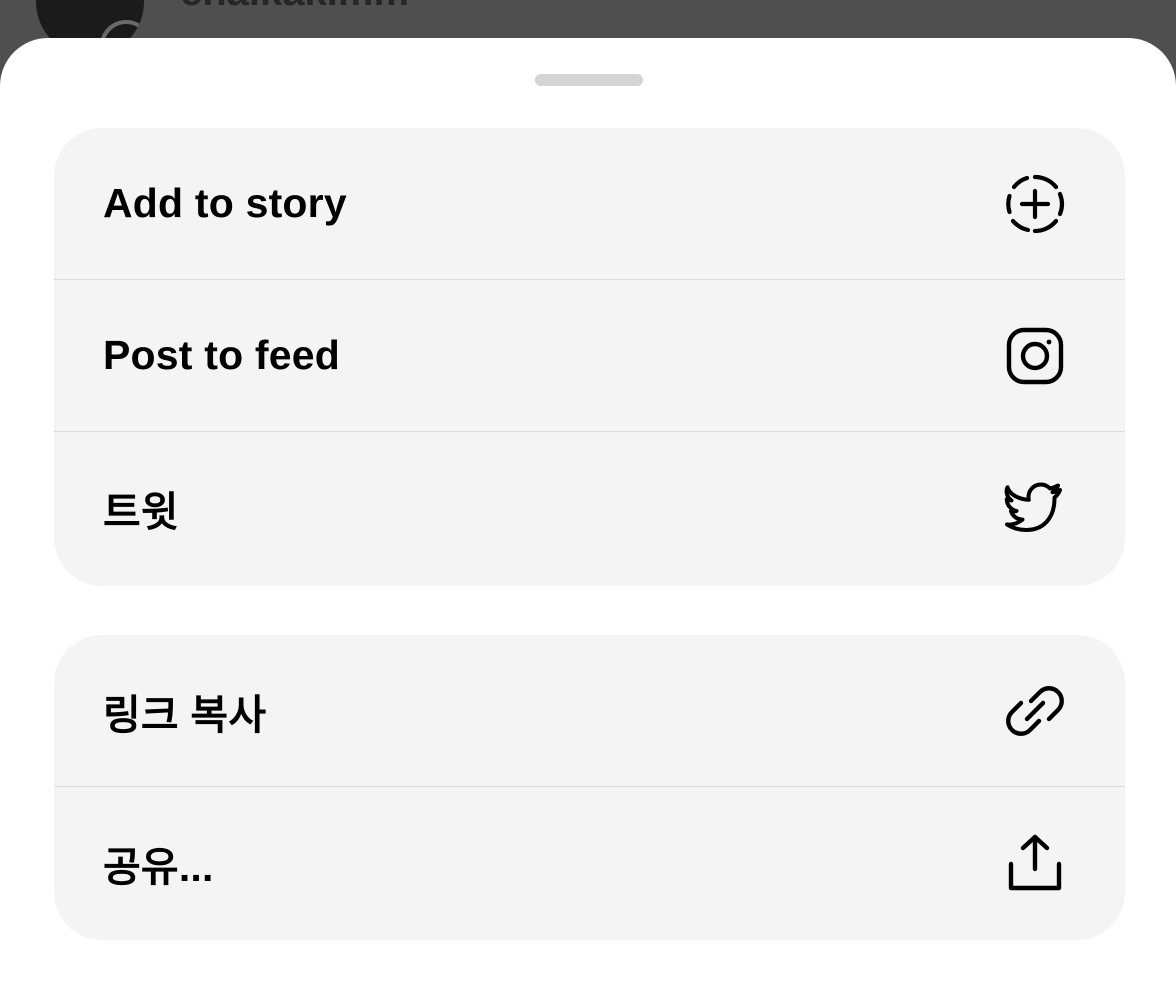  I want to click on post-to-feed-label: Post to feed, so click(222, 355).